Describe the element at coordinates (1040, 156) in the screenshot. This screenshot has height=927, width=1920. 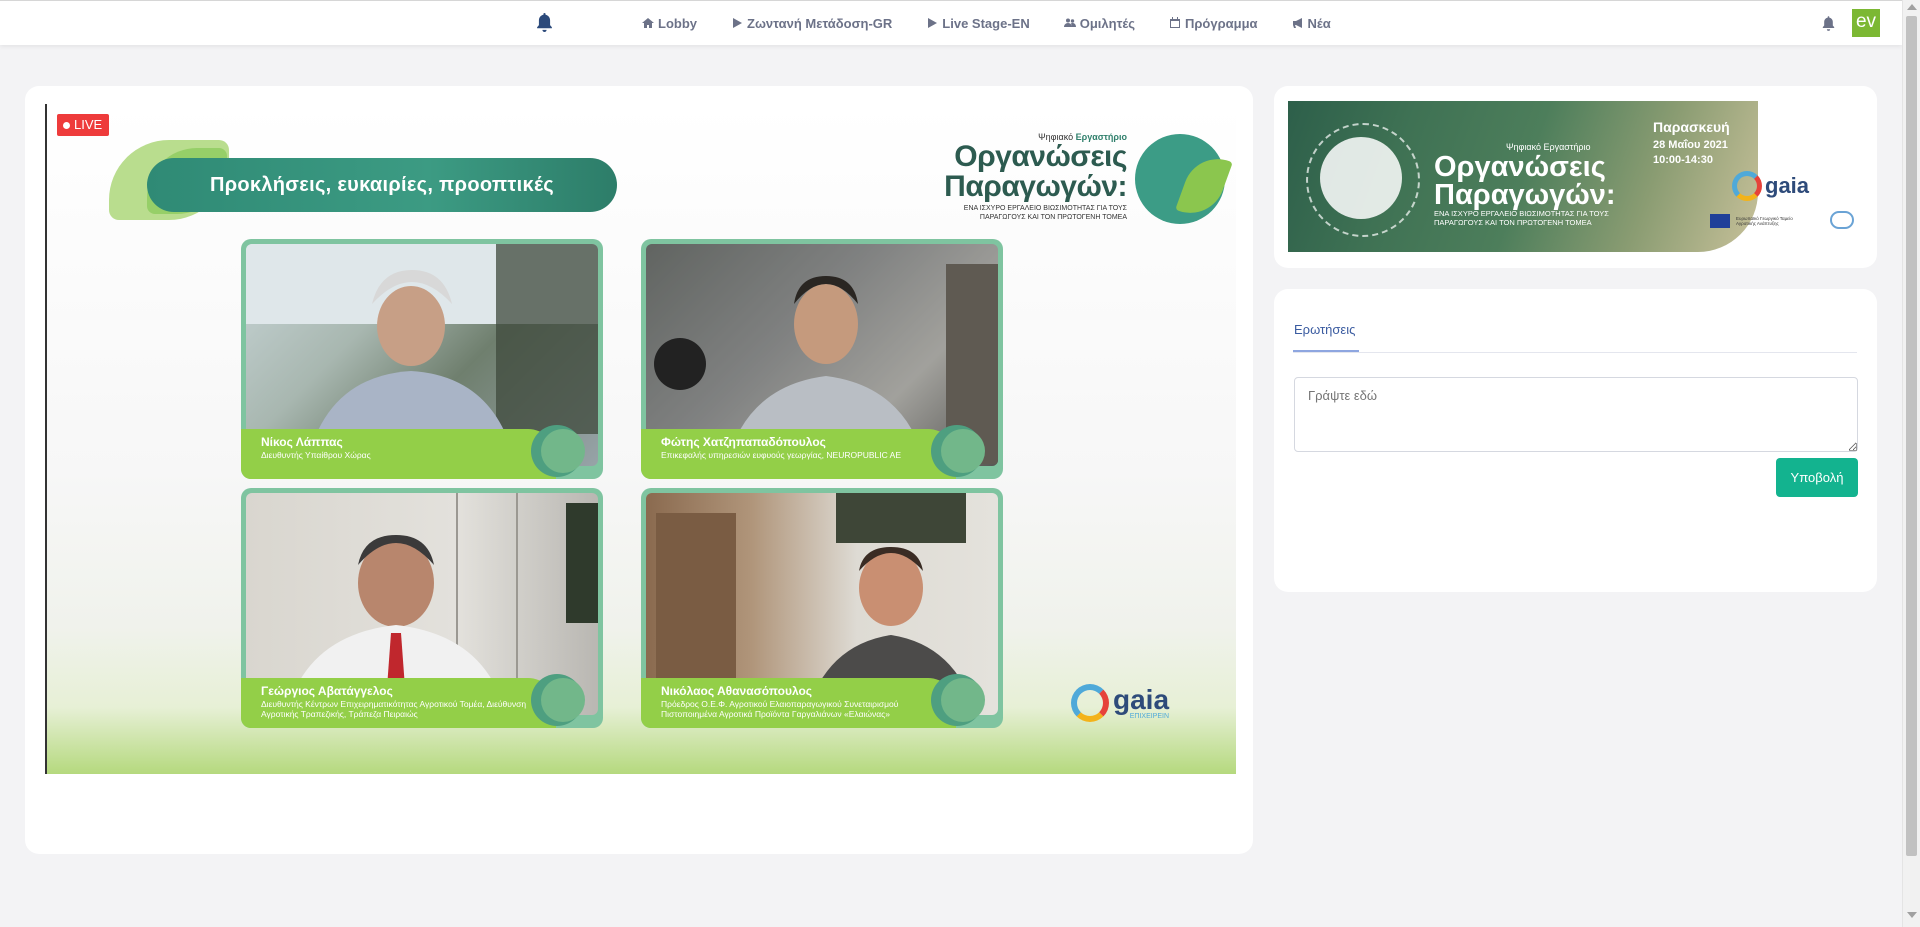
I see `event-logo-line1: Οργανώσεις` at that location.